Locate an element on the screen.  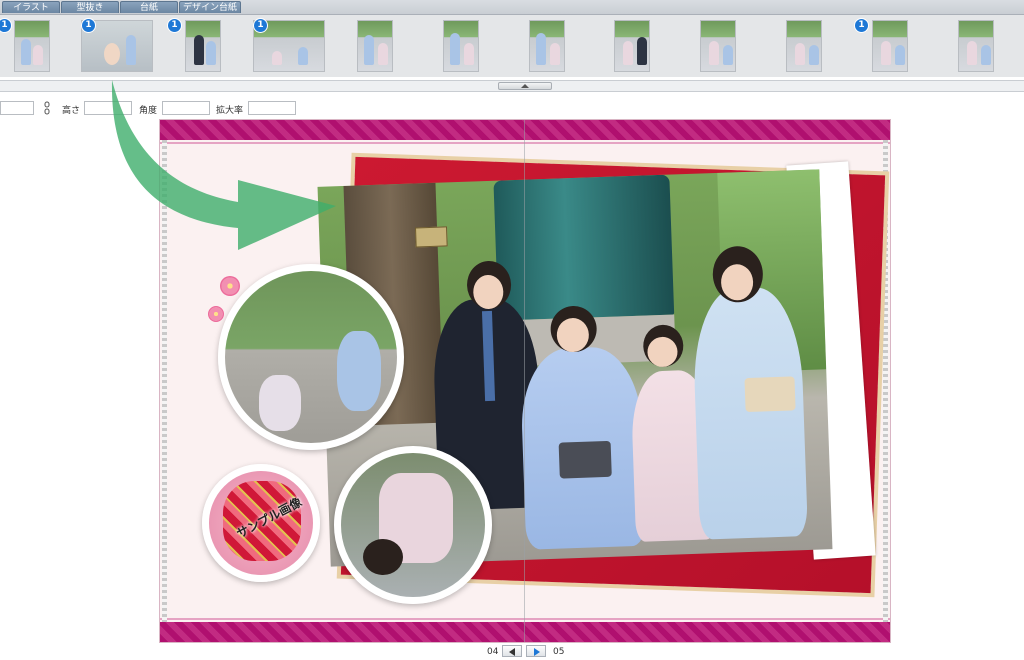
top-band-trim is located at coordinates (525, 143).